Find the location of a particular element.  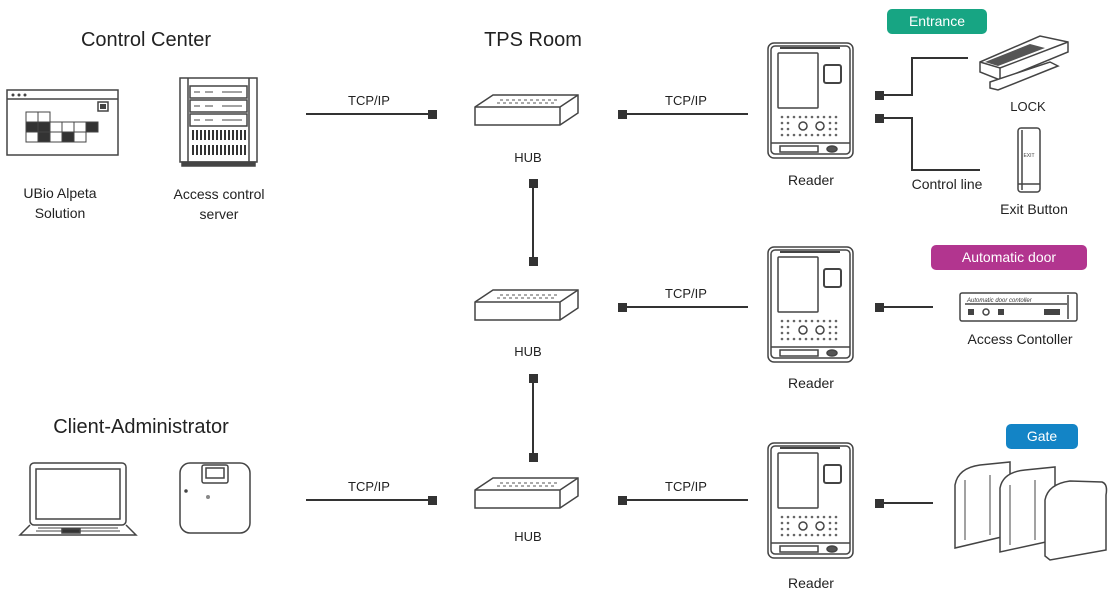

gate-turnstile-icon is located at coordinates (1031, 511).